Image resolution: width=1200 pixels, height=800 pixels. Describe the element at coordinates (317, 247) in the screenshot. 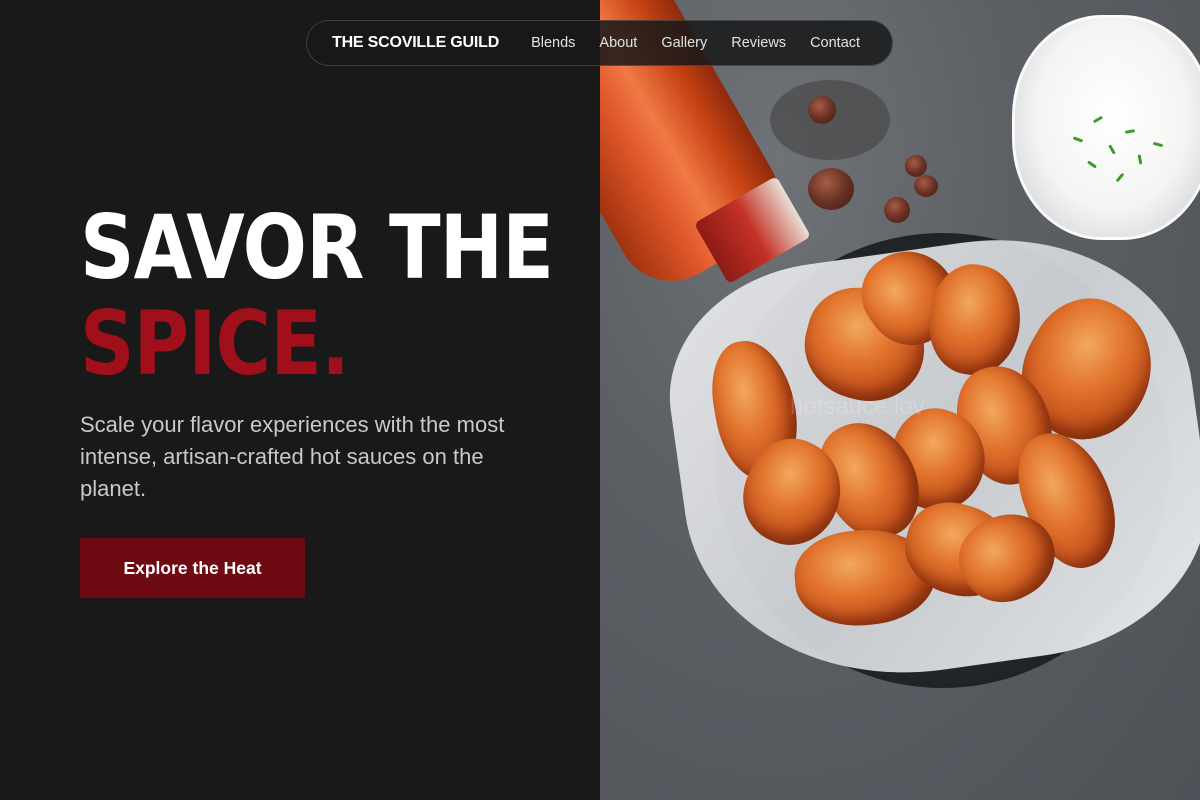

I see `headline-line-1: SAVOR THE` at that location.